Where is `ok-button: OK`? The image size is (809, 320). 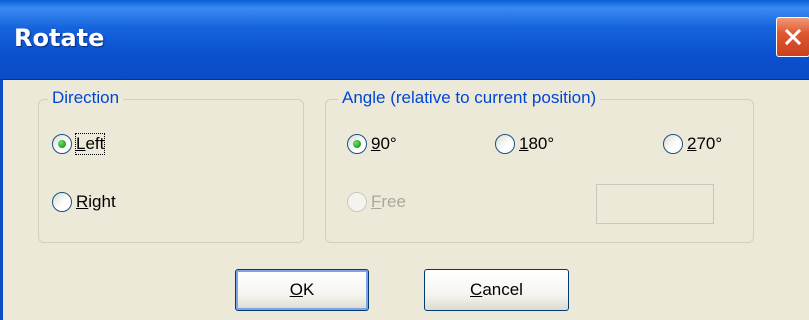
ok-button: OK is located at coordinates (302, 290).